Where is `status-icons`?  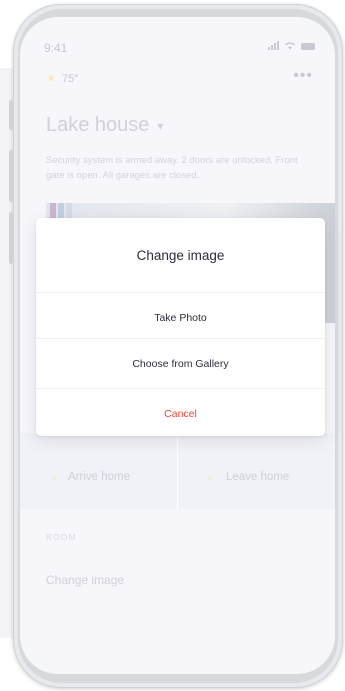
status-icons is located at coordinates (291, 45).